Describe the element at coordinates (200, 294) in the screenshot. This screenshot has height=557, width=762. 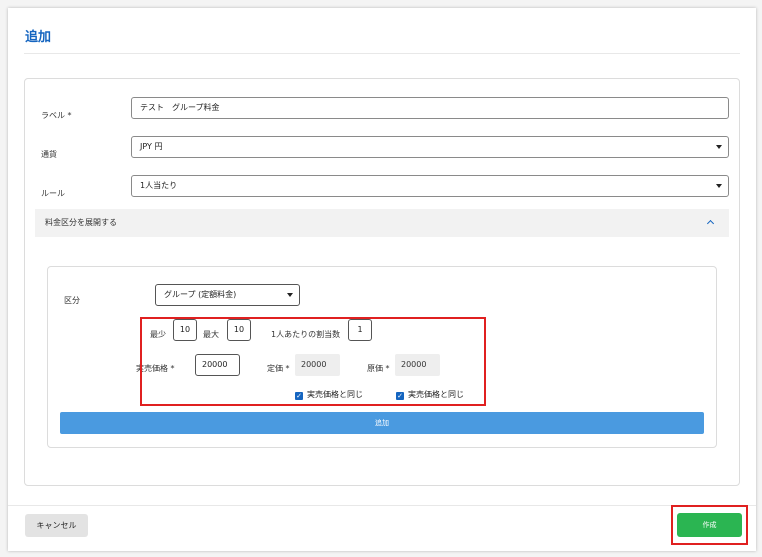
I see `category-select-value: グループ (定額料金)` at that location.